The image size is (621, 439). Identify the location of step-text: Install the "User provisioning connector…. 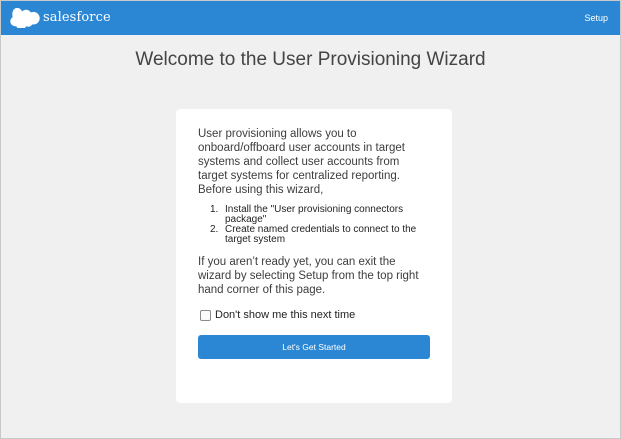
(314, 214).